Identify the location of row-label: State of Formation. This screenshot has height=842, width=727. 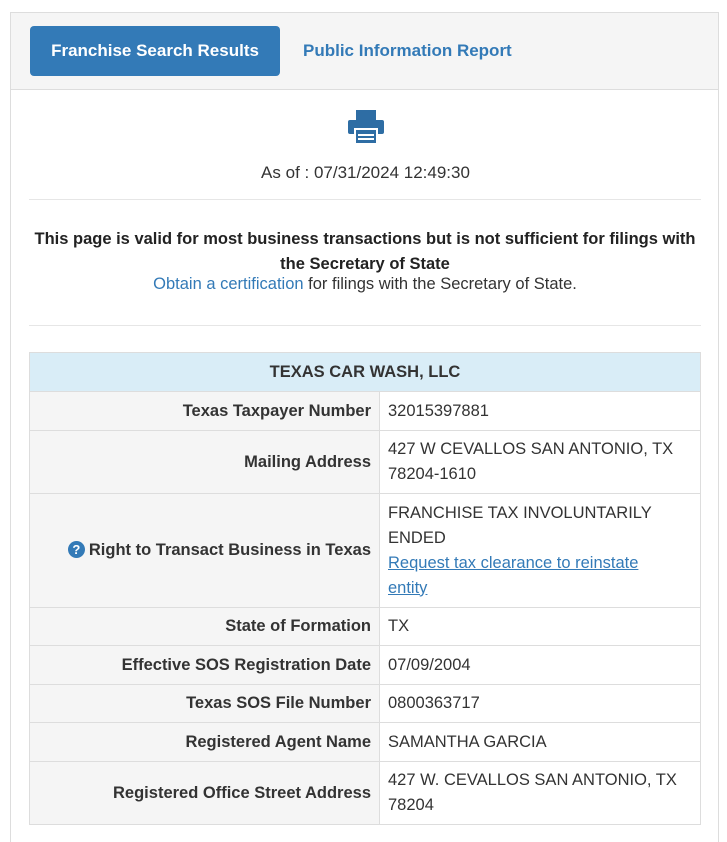
(204, 626).